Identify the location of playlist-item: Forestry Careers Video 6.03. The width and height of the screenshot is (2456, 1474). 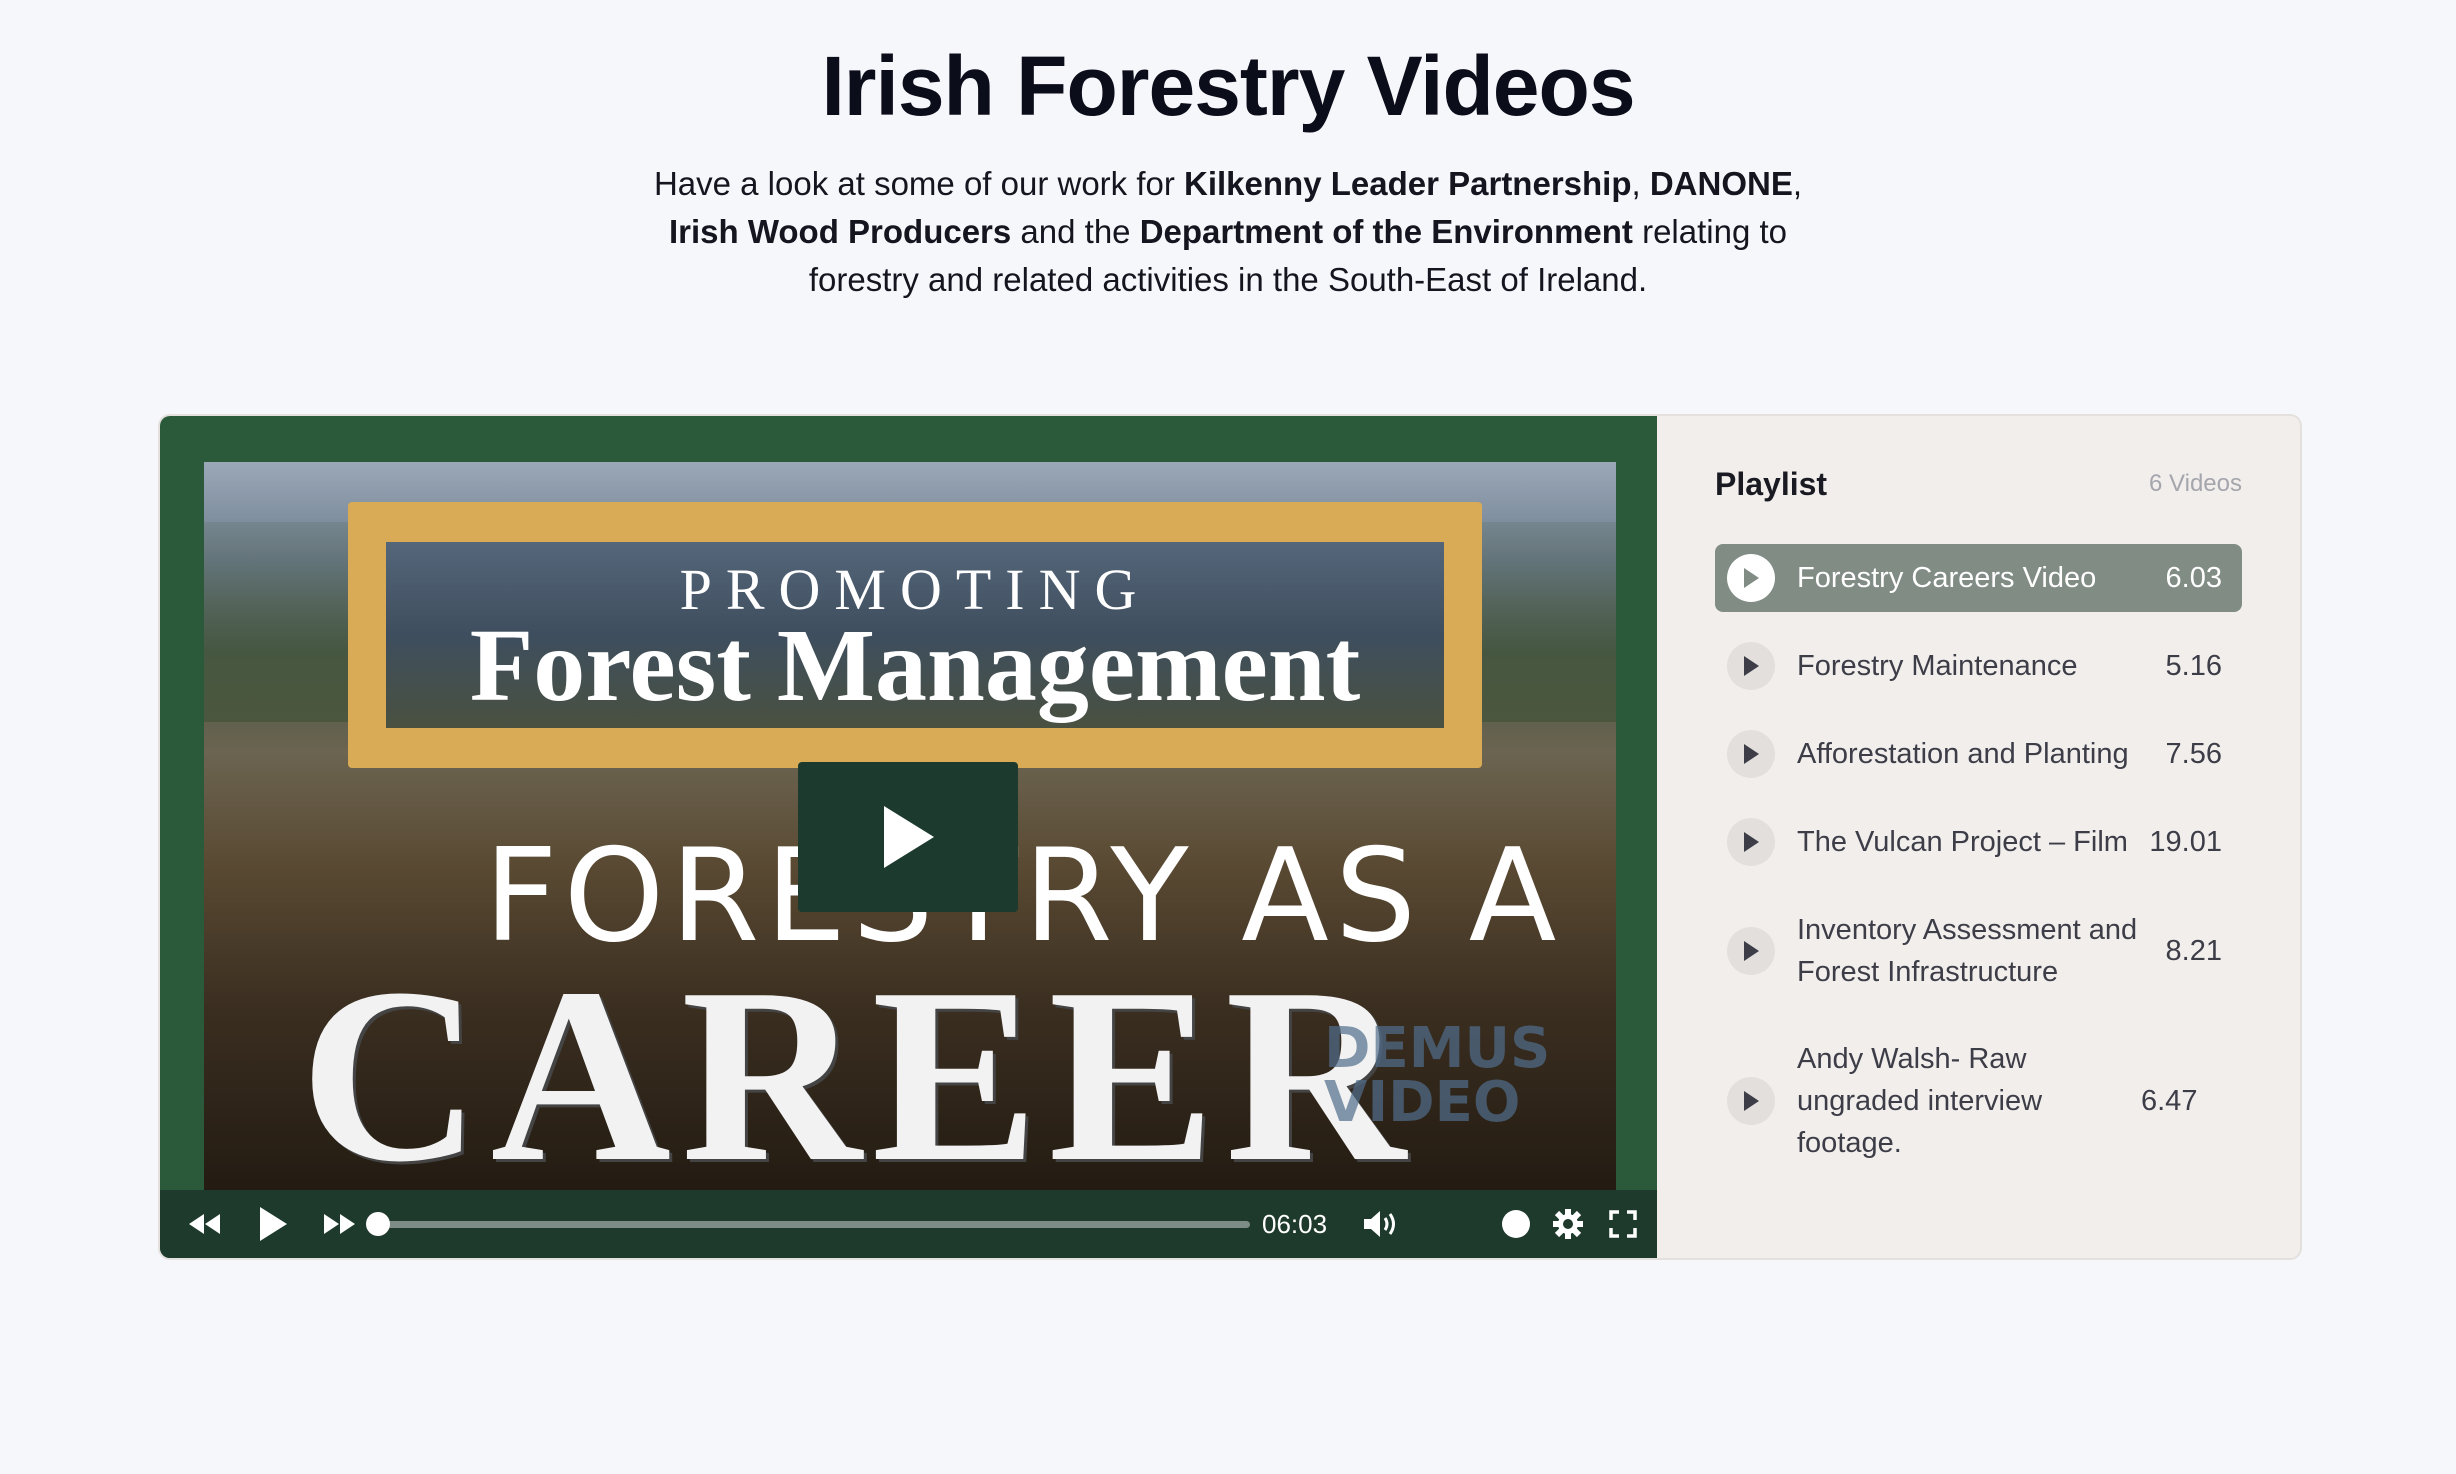
(1978, 578).